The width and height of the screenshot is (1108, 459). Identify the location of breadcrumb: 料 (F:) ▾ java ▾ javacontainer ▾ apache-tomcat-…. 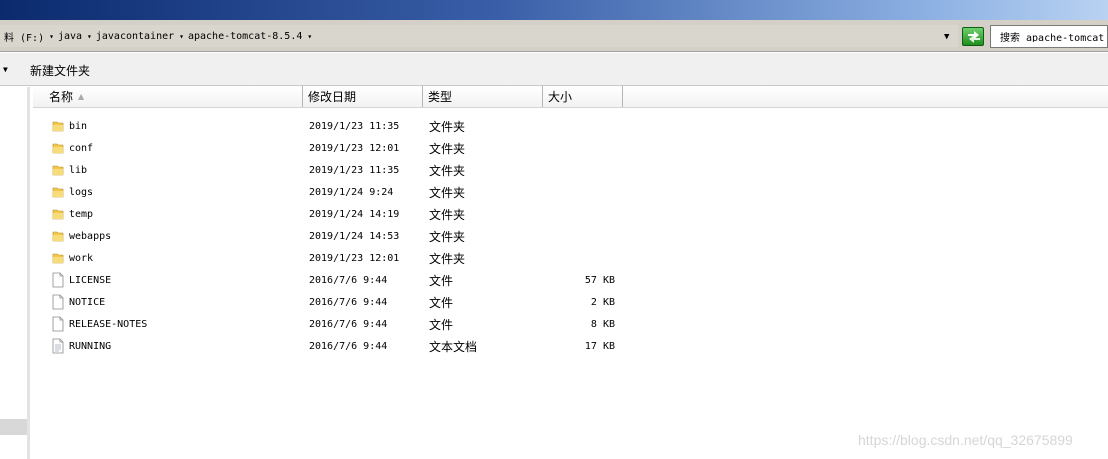
(479, 36).